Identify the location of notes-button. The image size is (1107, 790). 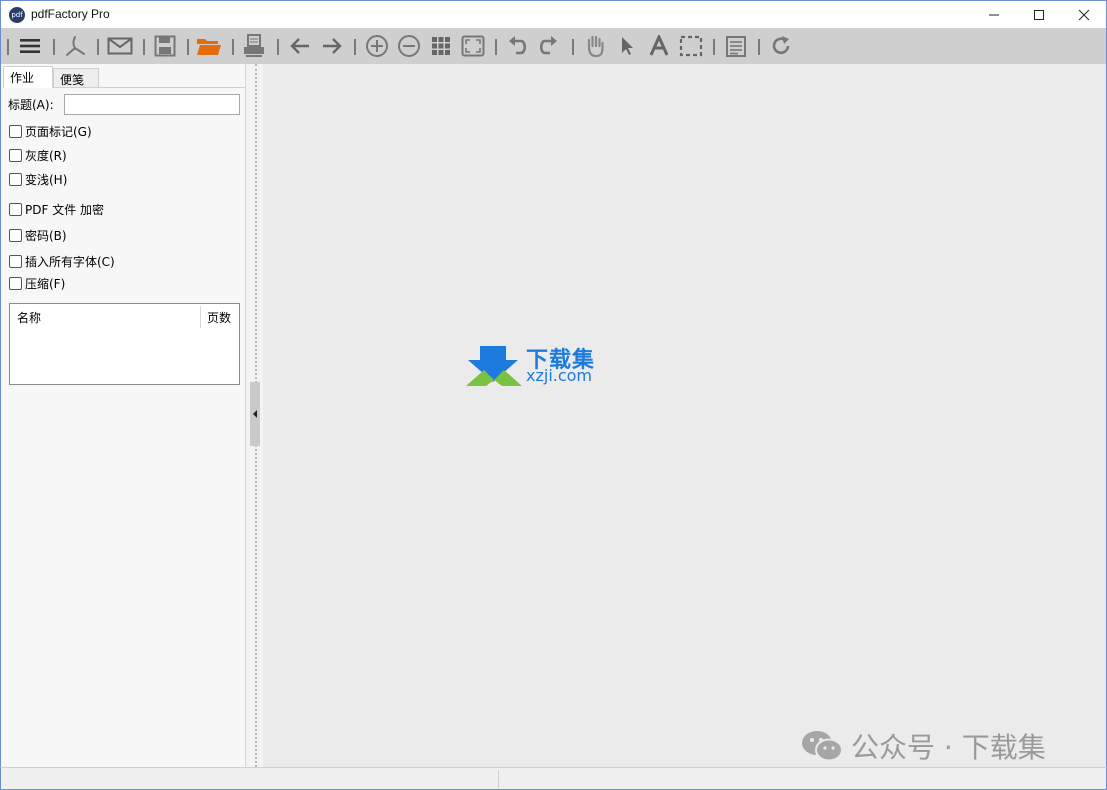
(736, 46).